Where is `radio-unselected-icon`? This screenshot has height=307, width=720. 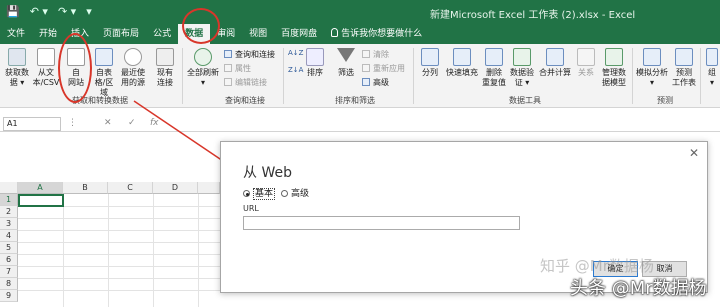 radio-unselected-icon is located at coordinates (284, 193).